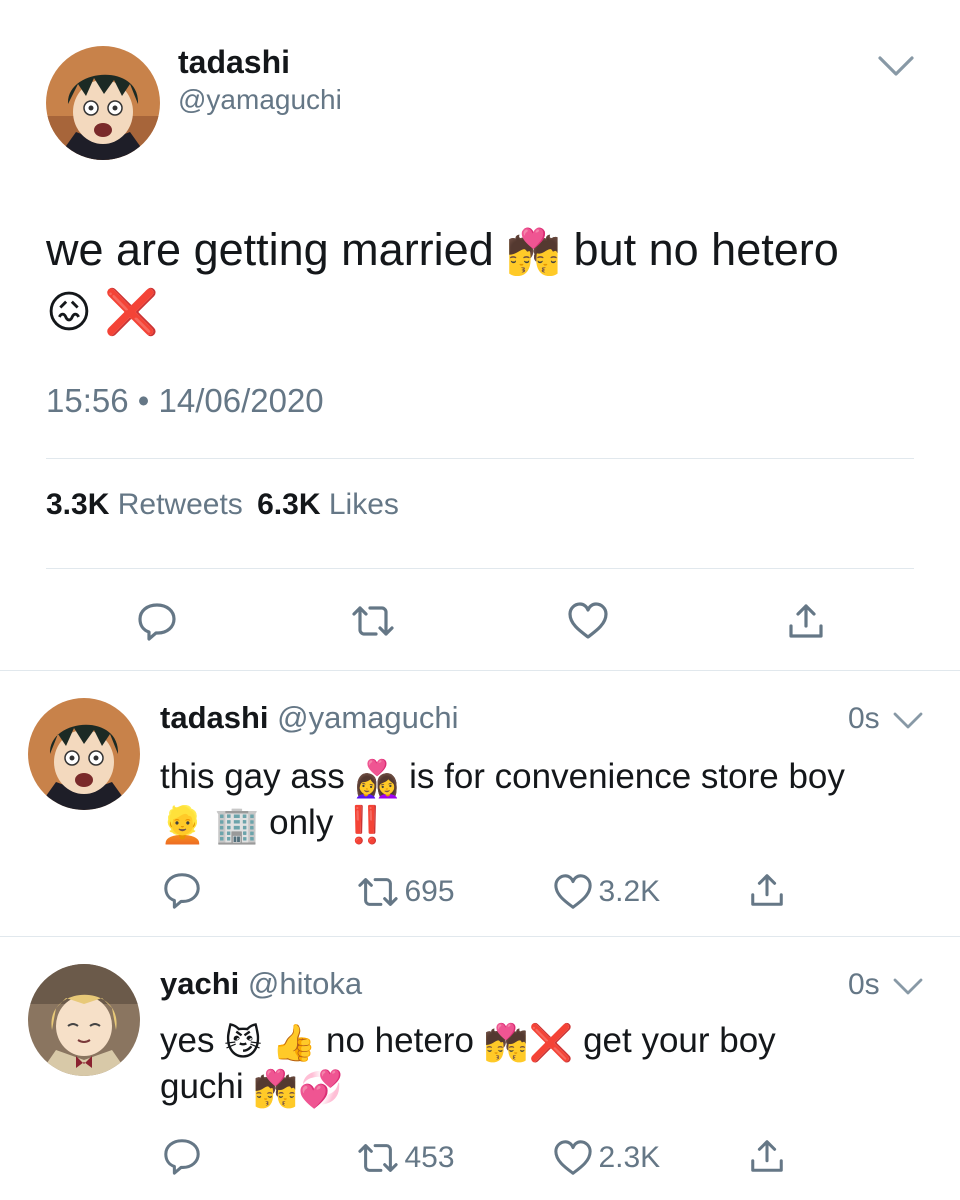  What do you see at coordinates (182, 824) in the screenshot?
I see `blond-person-emoji: 👱` at bounding box center [182, 824].